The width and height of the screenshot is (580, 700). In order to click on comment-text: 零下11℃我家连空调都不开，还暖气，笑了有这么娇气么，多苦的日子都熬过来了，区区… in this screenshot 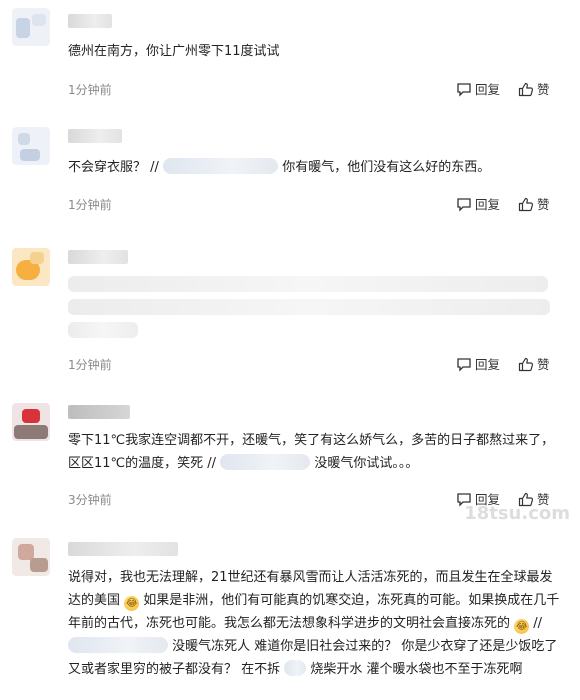, I will do `click(311, 452)`.